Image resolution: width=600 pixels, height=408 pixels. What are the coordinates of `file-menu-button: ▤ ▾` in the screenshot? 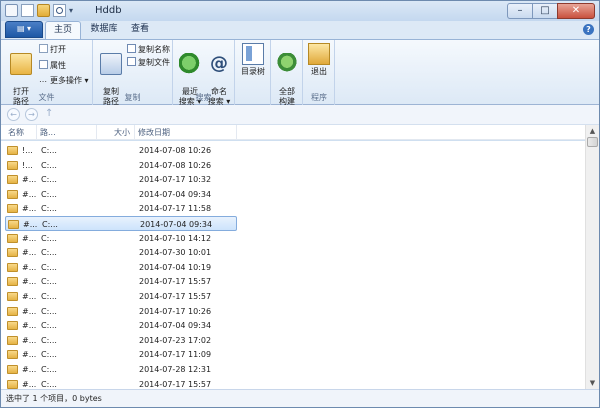 It's located at (24, 29).